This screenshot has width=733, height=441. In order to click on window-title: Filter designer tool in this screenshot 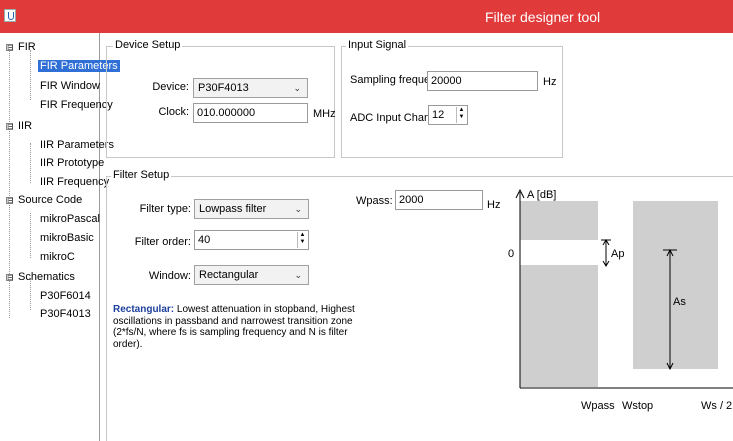, I will do `click(543, 17)`.